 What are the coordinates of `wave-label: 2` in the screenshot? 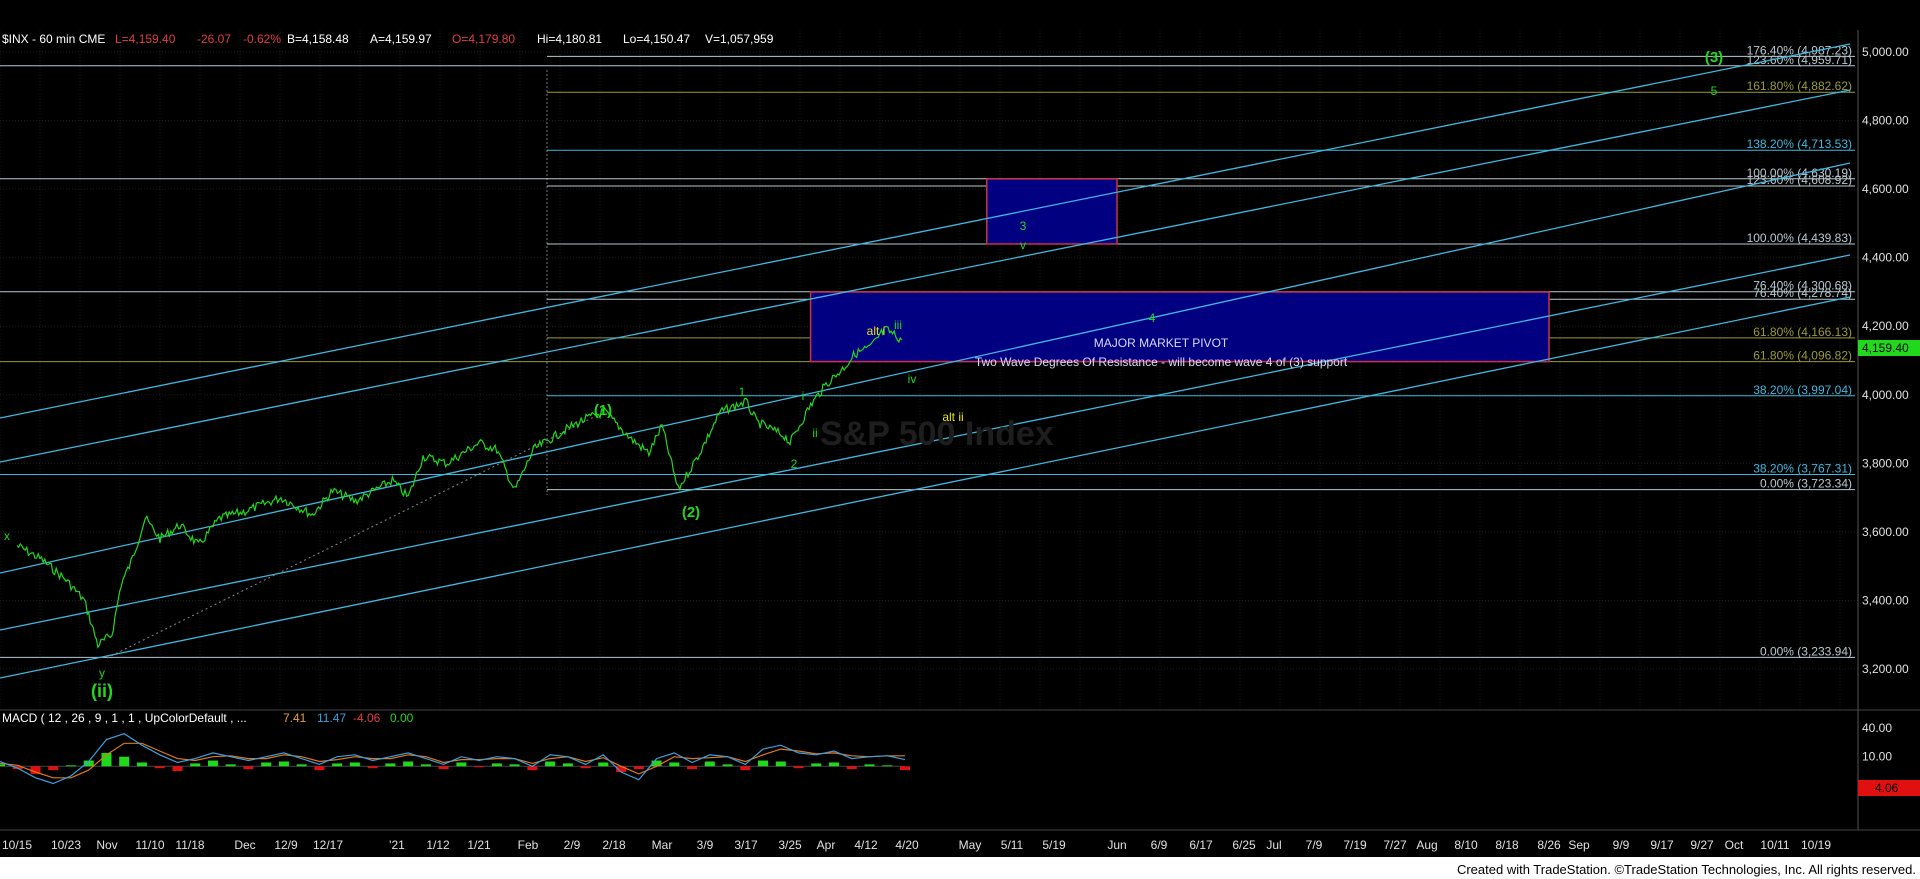 It's located at (794, 464).